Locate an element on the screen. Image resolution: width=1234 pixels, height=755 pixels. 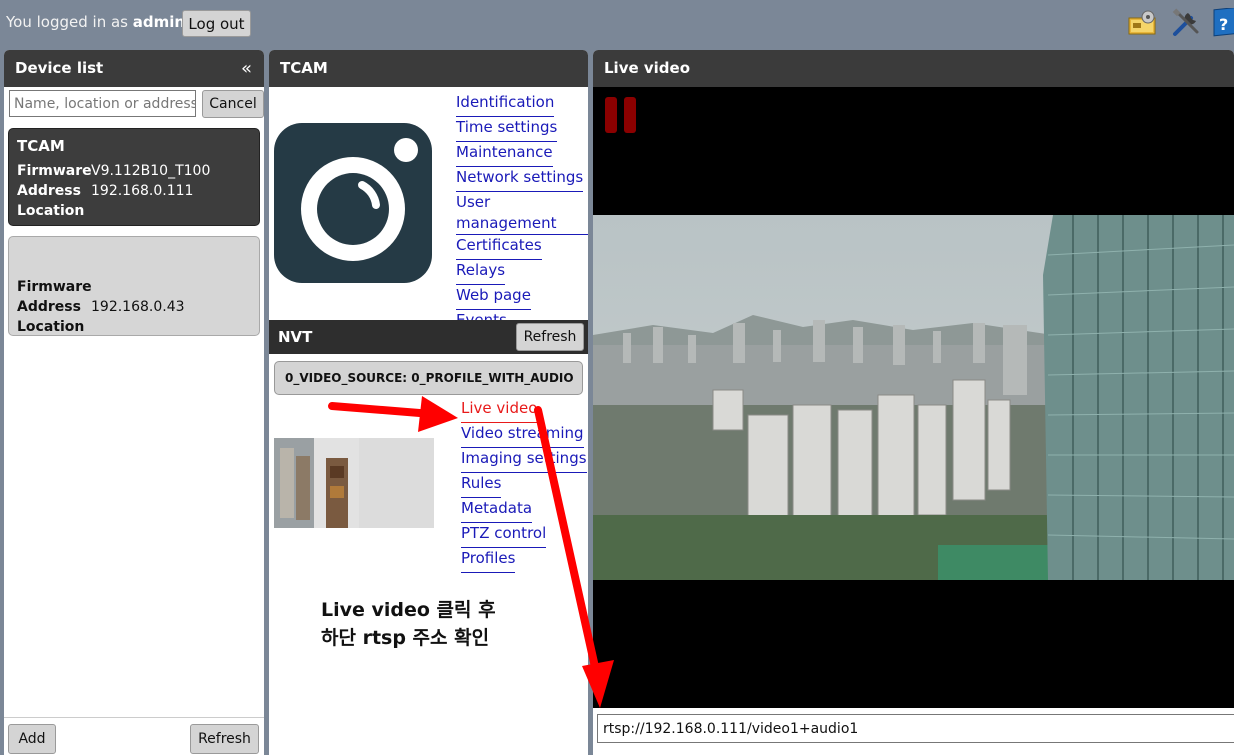
login-prefix: You logged in as is located at coordinates (67, 22).